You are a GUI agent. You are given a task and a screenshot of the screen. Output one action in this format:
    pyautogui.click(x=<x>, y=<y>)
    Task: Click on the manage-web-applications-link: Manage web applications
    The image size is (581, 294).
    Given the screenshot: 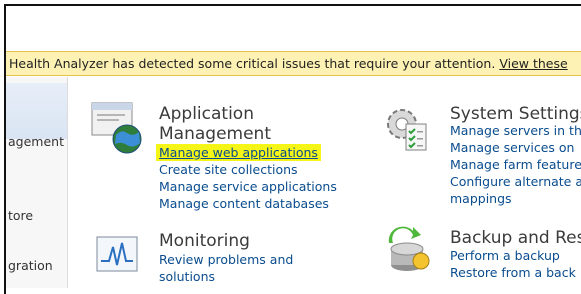 What is the action you would take?
    pyautogui.click(x=238, y=152)
    